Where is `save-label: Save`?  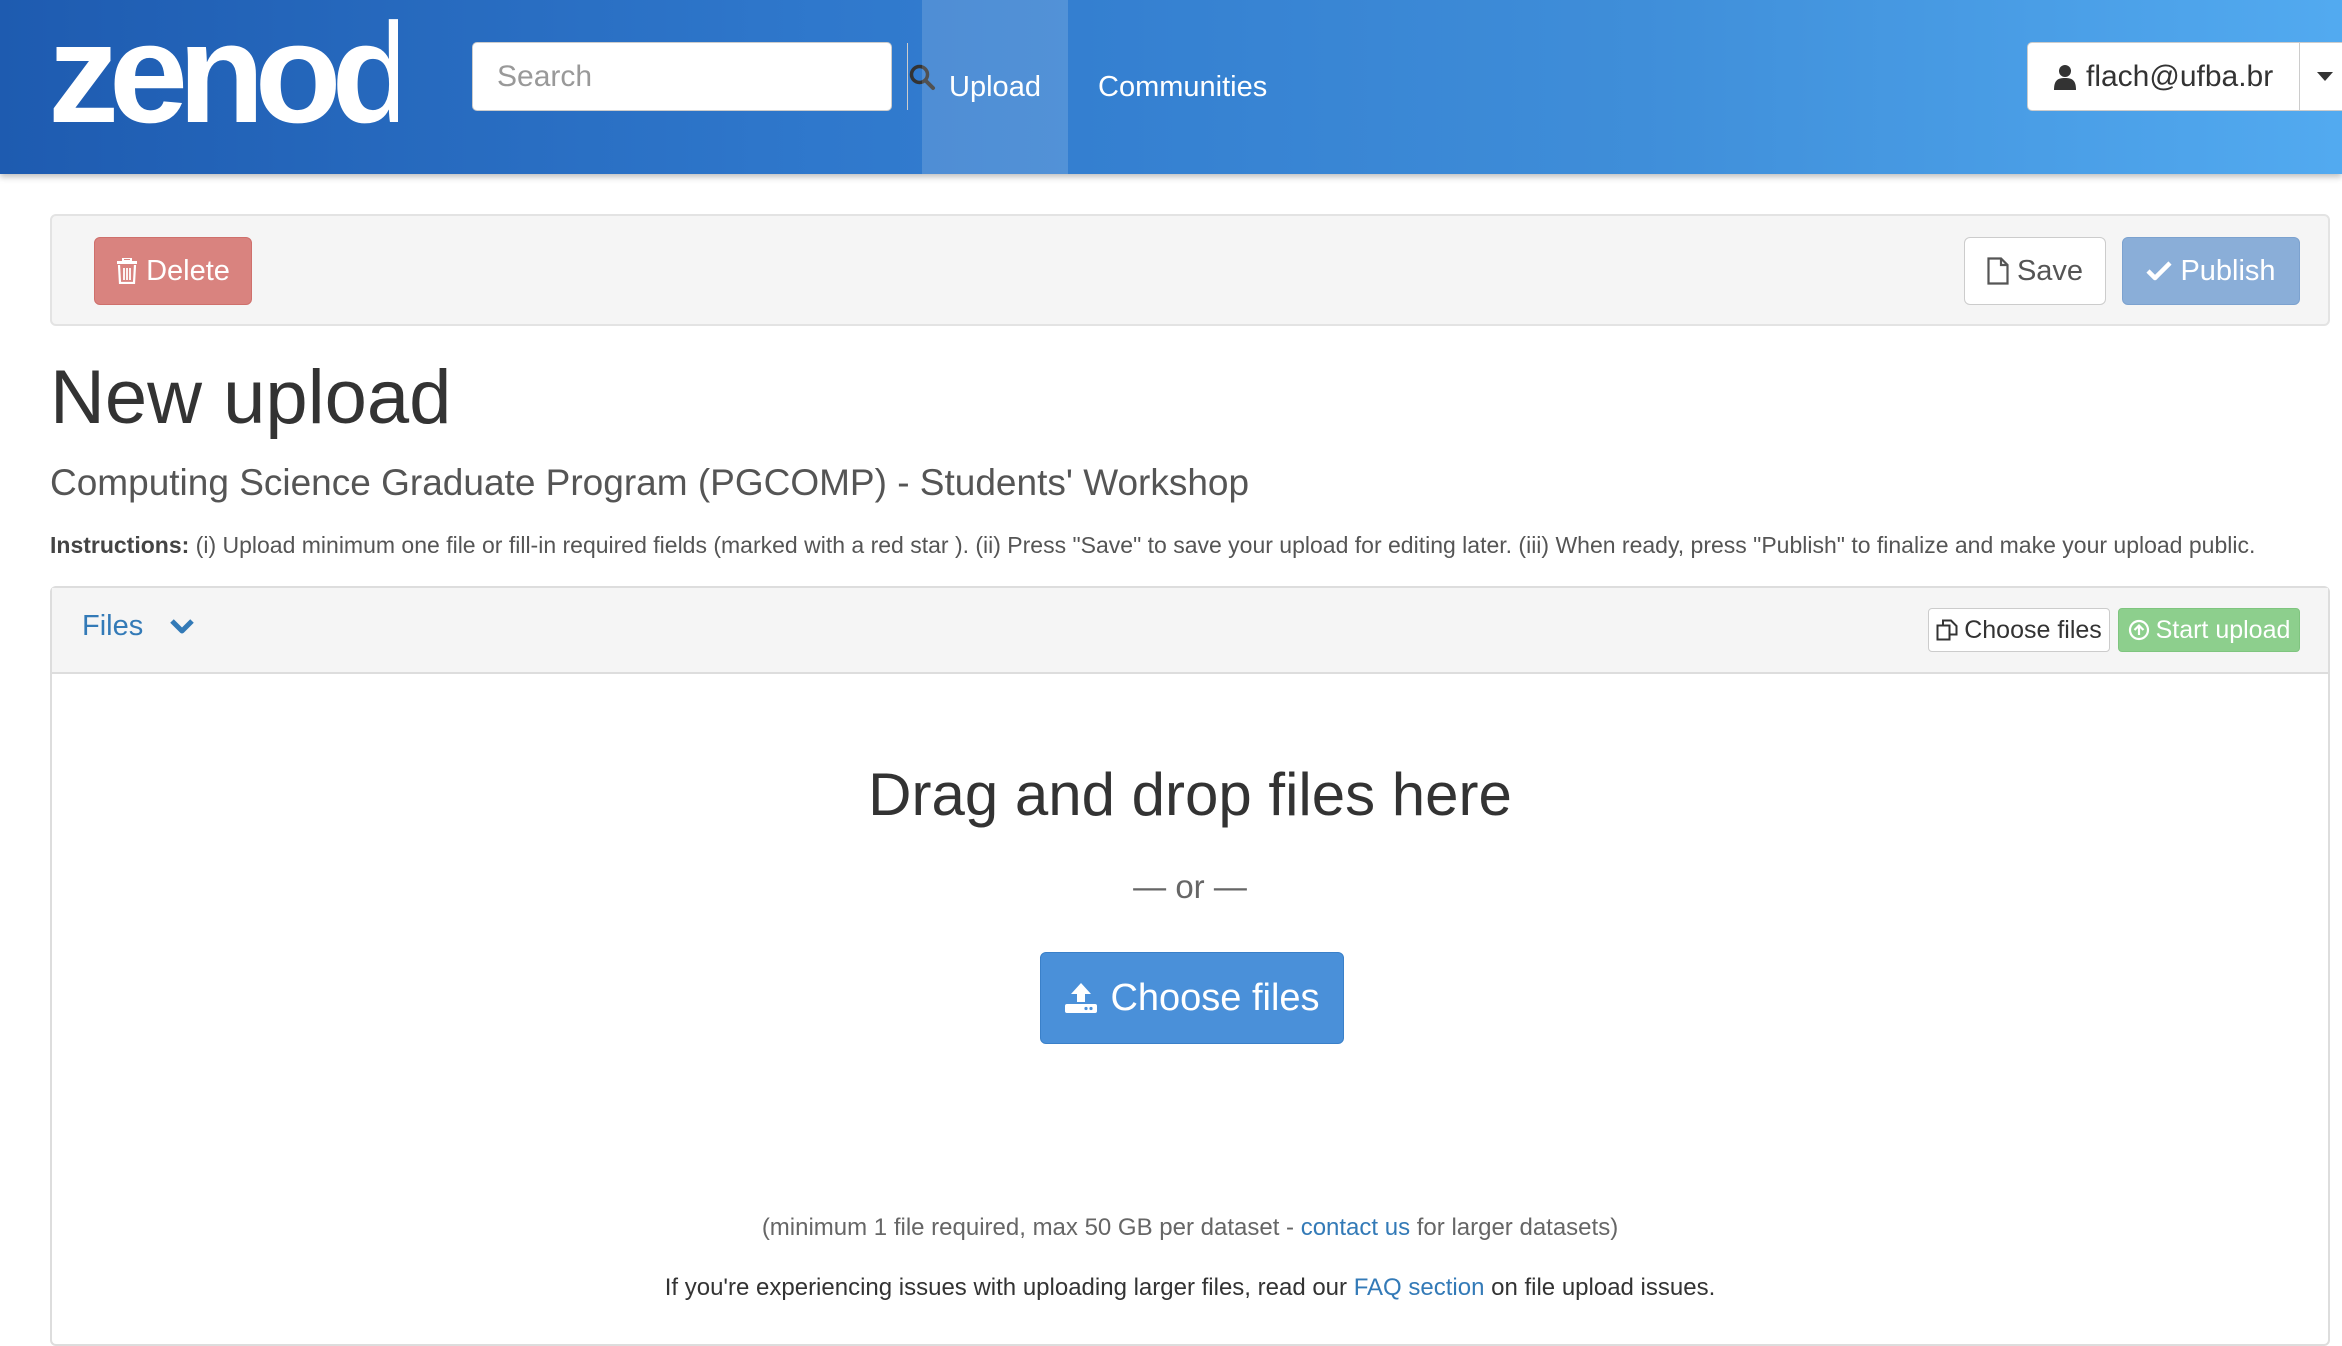
save-label: Save is located at coordinates (2050, 270).